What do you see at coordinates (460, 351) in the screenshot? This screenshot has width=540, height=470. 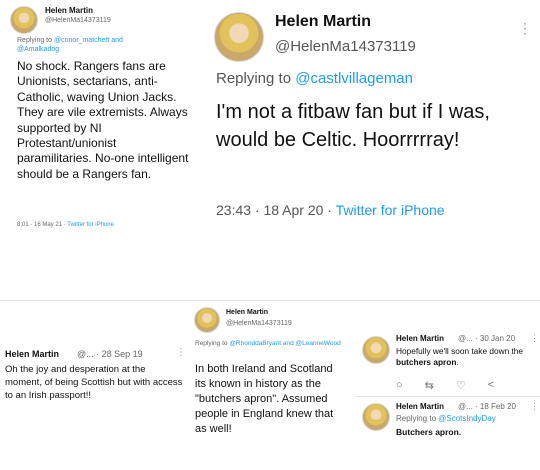 I see `tweet-text-part: Hopefully we'll soon take down the` at bounding box center [460, 351].